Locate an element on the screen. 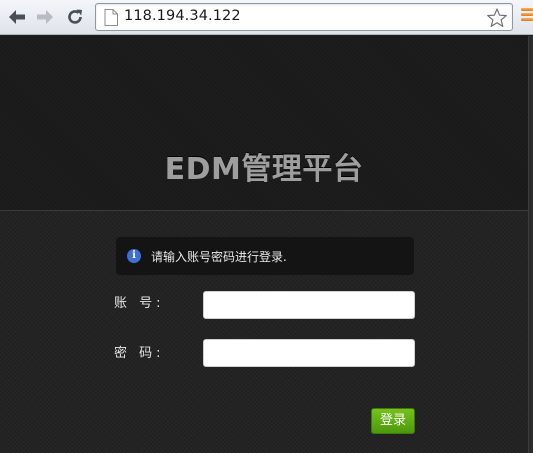 The height and width of the screenshot is (453, 533). login-button: 登录 is located at coordinates (393, 421).